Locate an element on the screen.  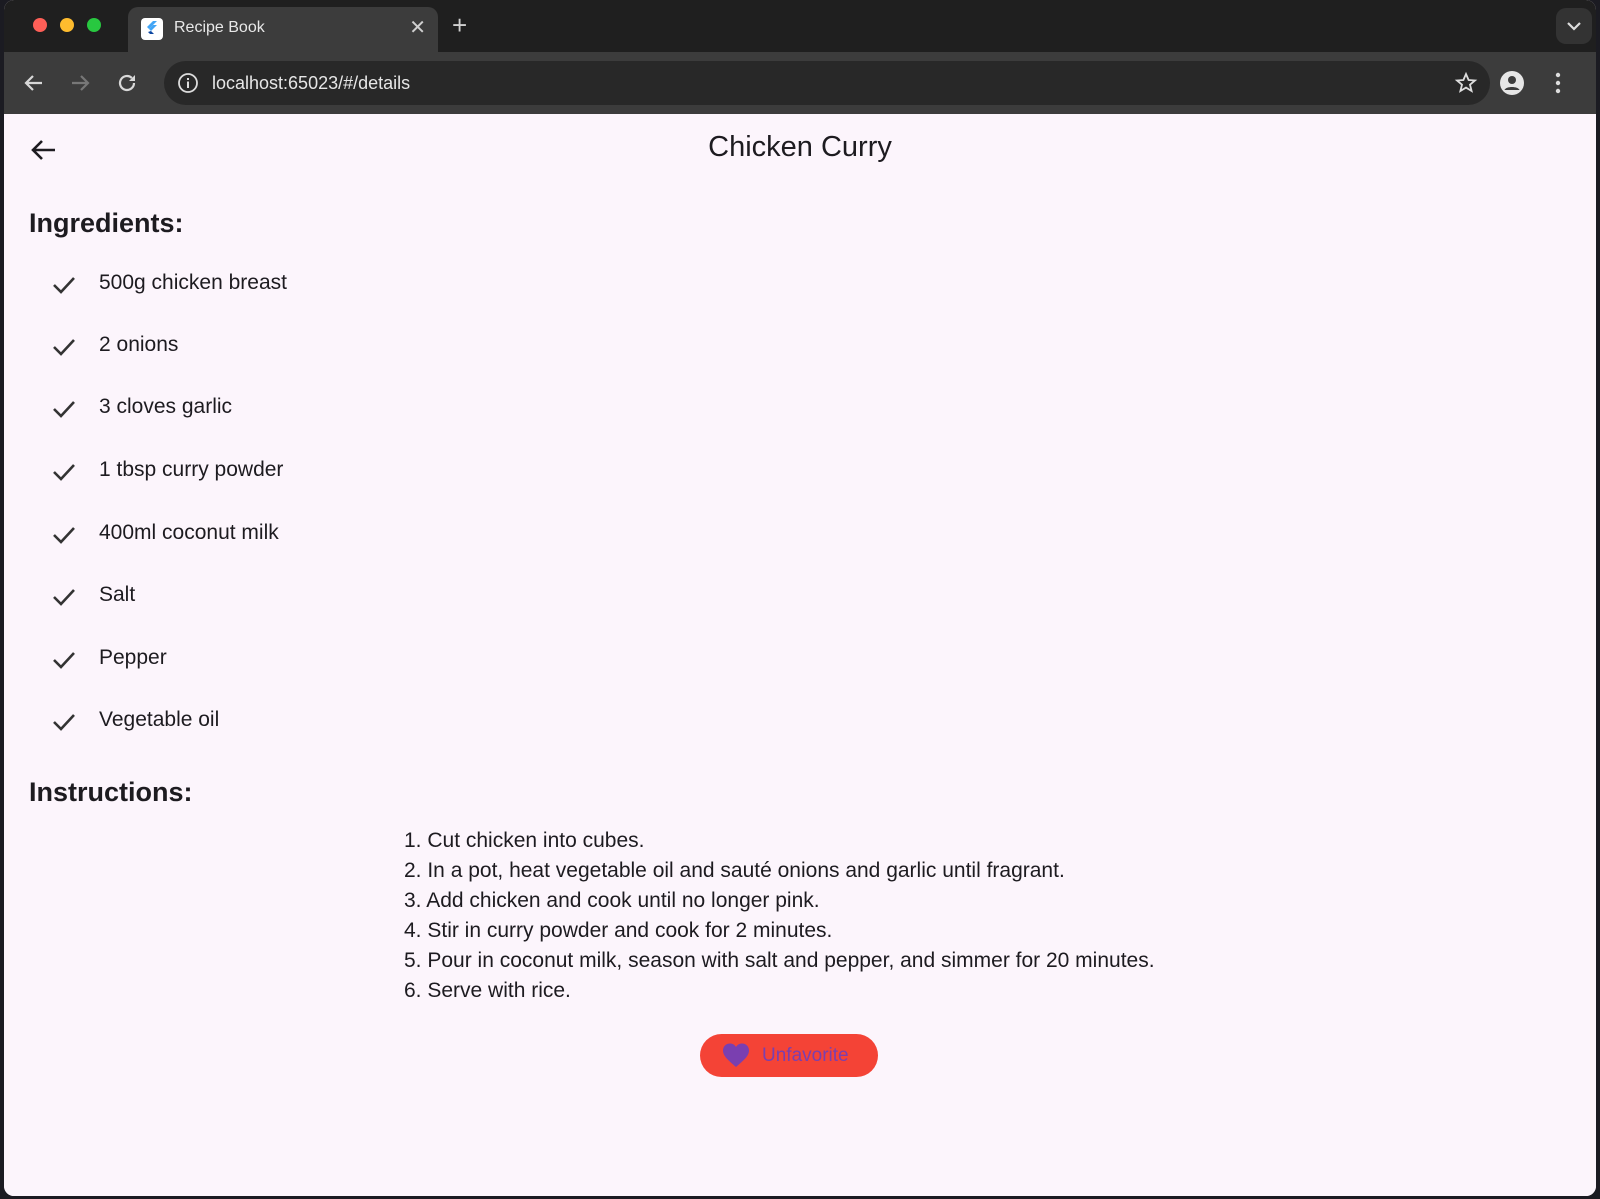
url-text: localhost:65023/#/details is located at coordinates (311, 83).